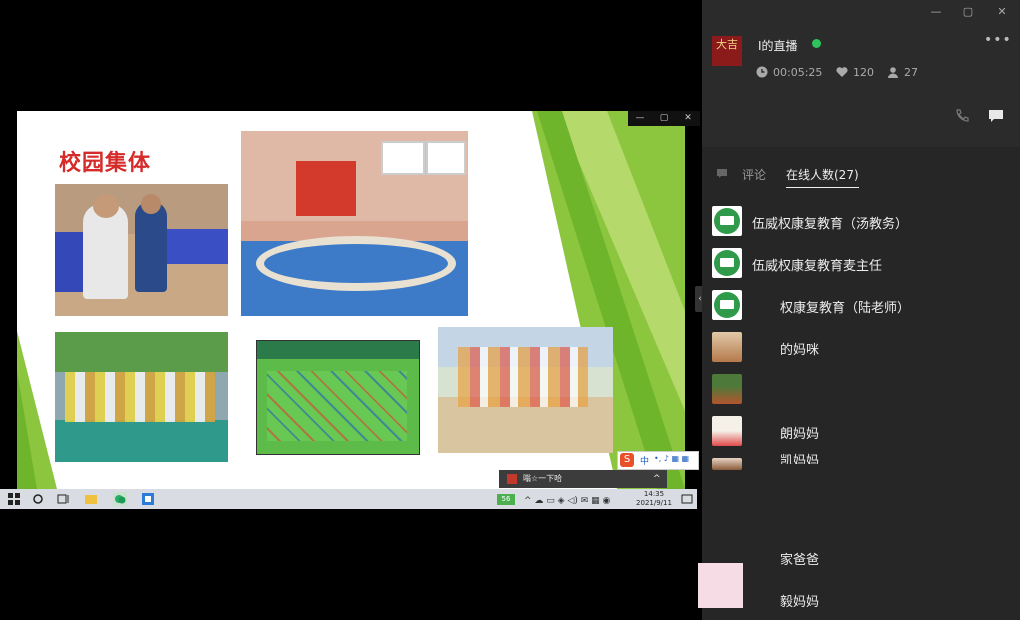  Describe the element at coordinates (354, 223) in the screenshot. I see `photo-playground` at that location.